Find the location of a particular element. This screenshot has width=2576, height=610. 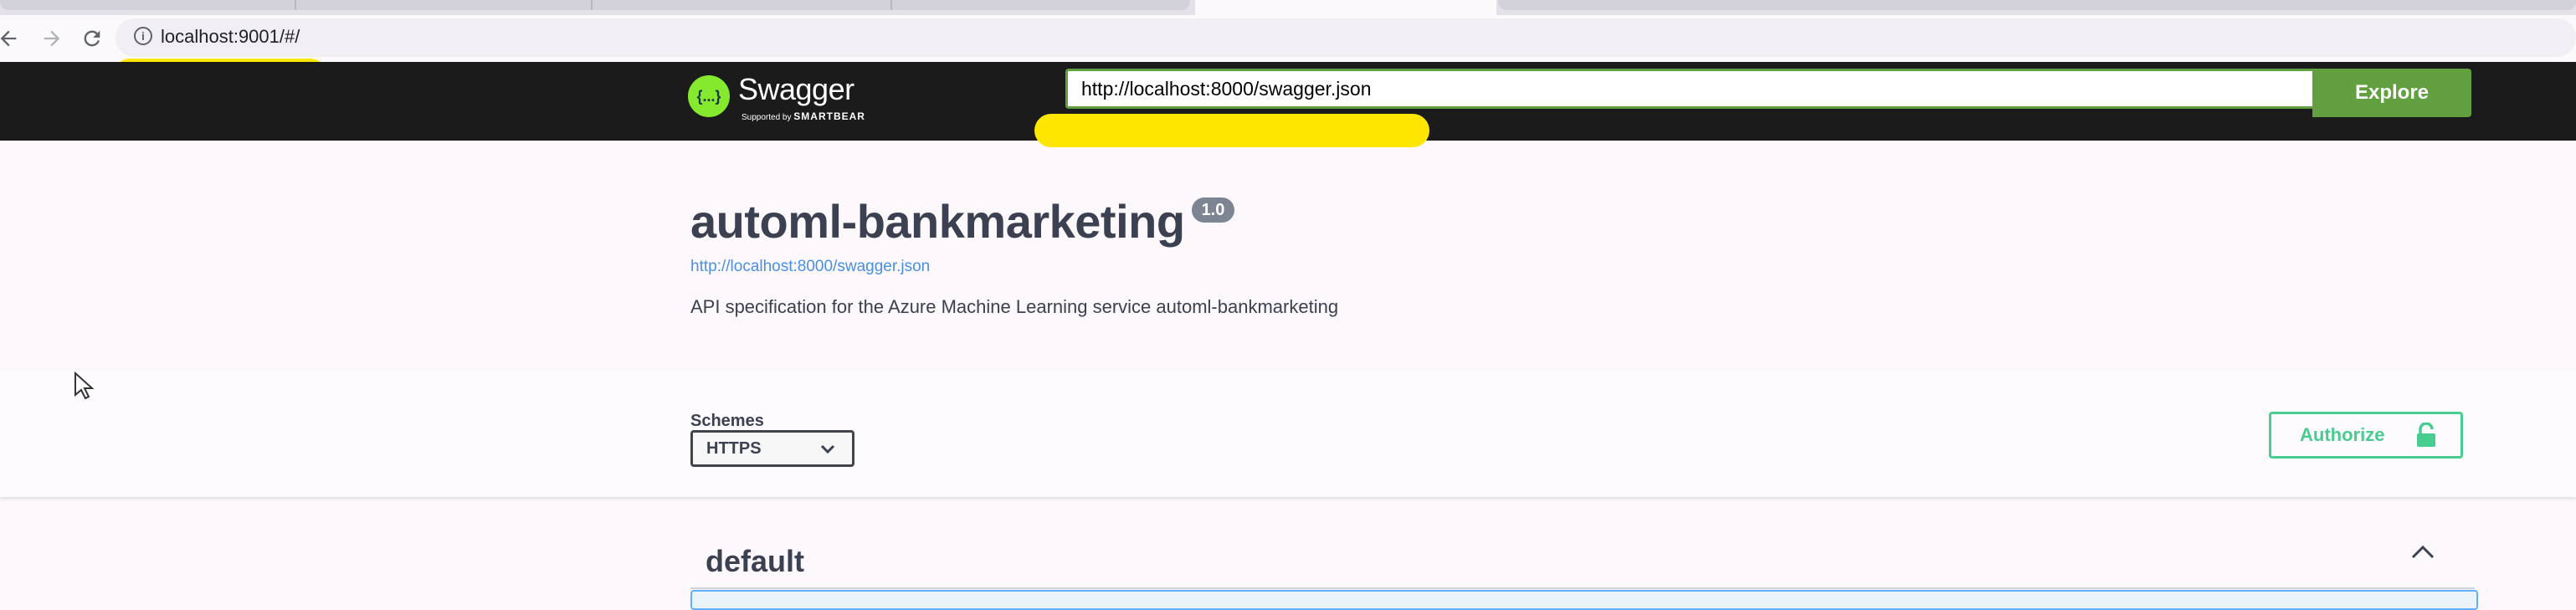

swagger-logo: {...} Swagger Supported by SMARTBEAR is located at coordinates (792, 102).